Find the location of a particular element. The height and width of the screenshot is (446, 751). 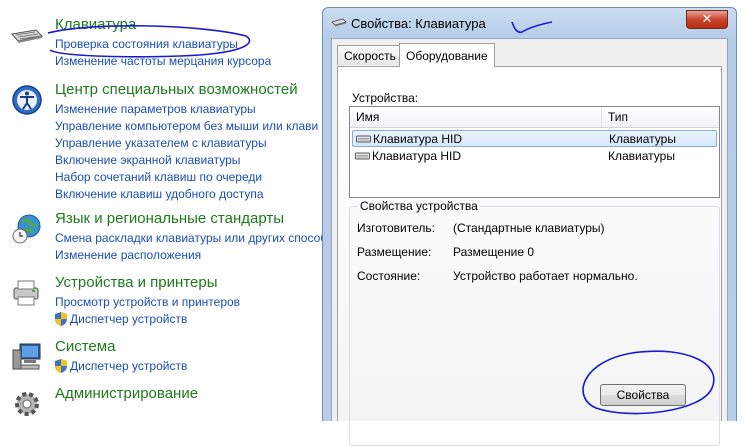

device-row: Клавиатура HID Клавиатуры is located at coordinates (534, 156).